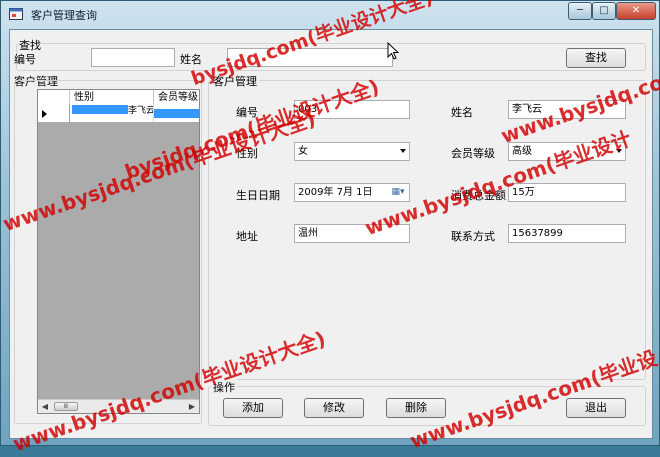  I want to click on title-bar: 客户管理查询 ─ □ ✕, so click(330, 14).